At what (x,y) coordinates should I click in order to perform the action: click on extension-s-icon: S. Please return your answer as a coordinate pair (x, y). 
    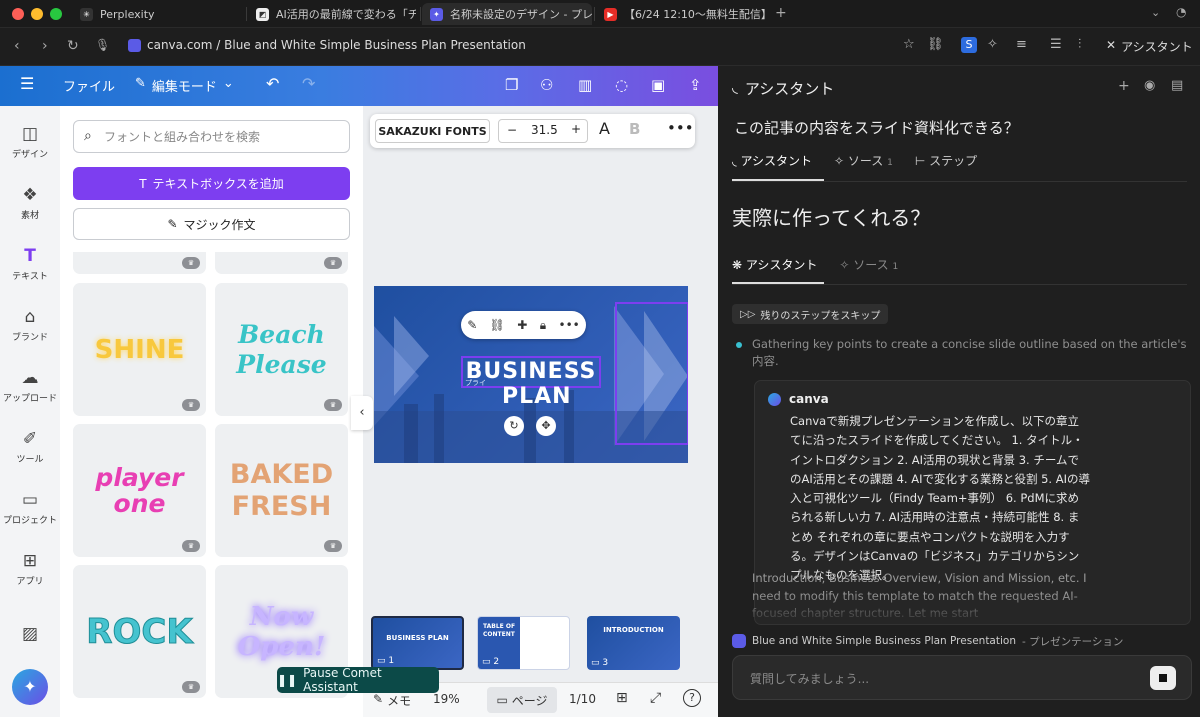
    Looking at the image, I should click on (969, 45).